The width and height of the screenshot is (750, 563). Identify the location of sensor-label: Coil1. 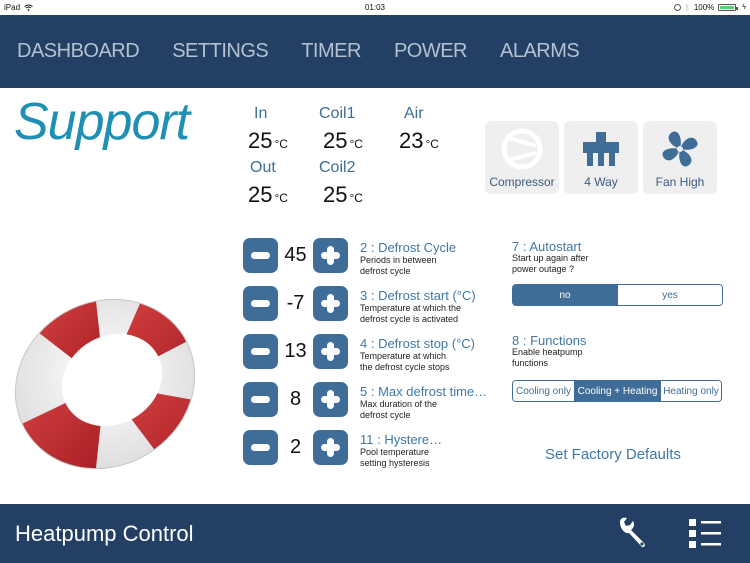
(337, 113).